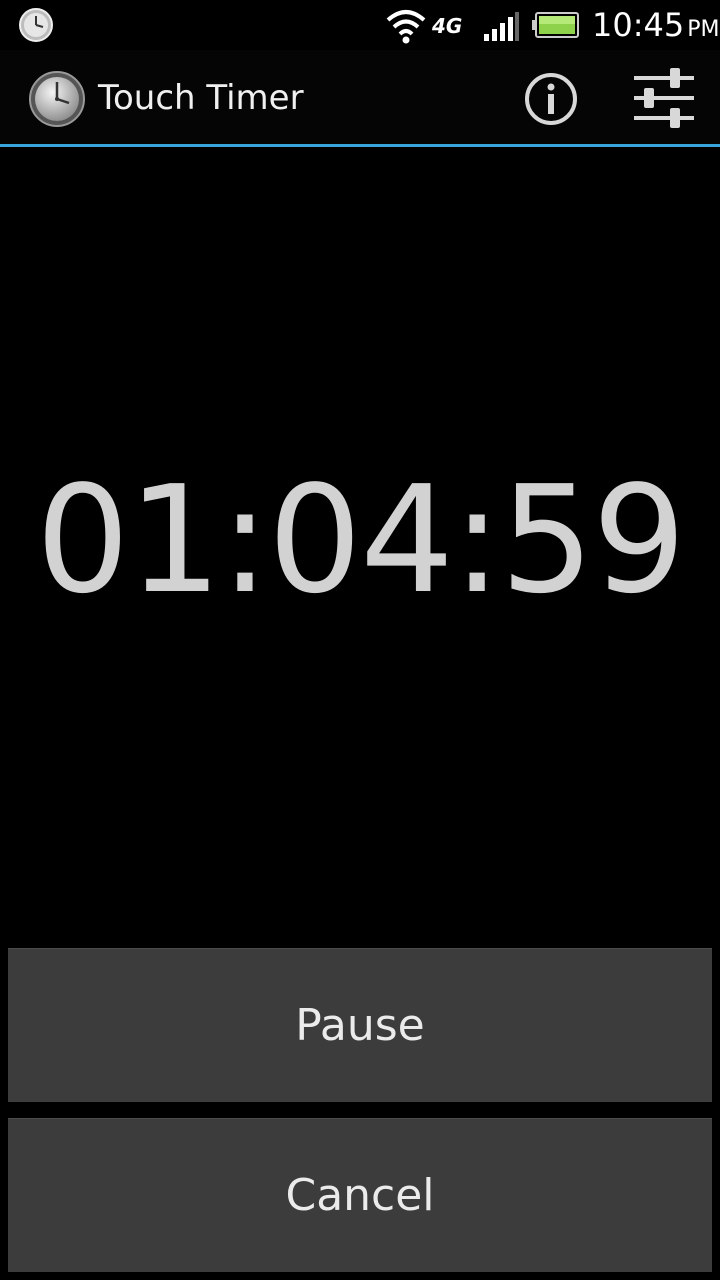 The width and height of the screenshot is (720, 1280). What do you see at coordinates (703, 29) in the screenshot?
I see `status-ampm: PM` at bounding box center [703, 29].